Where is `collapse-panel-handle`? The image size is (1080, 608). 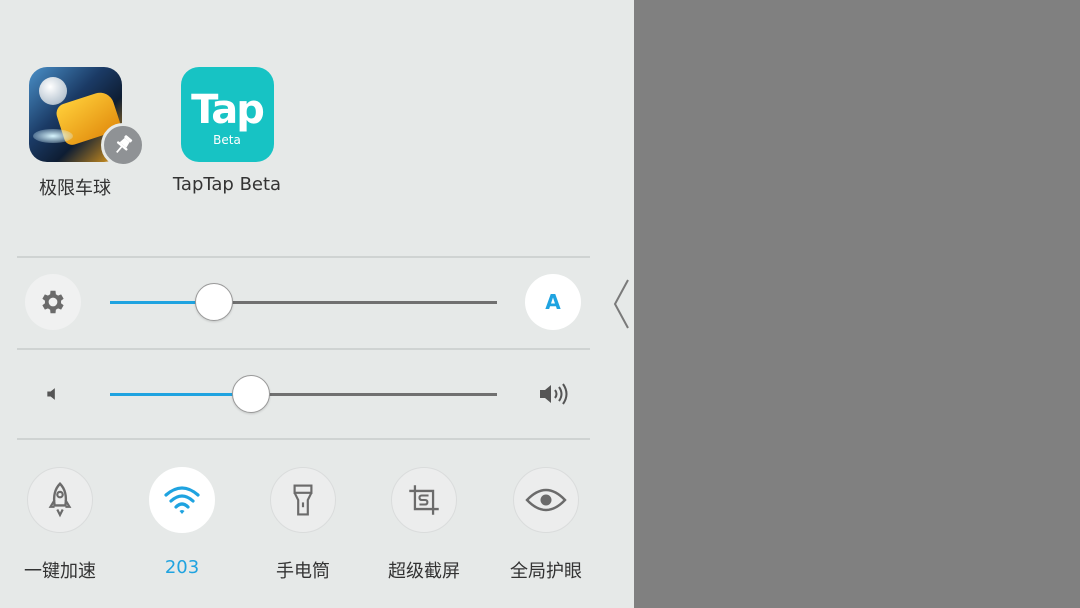 collapse-panel-handle is located at coordinates (621, 304).